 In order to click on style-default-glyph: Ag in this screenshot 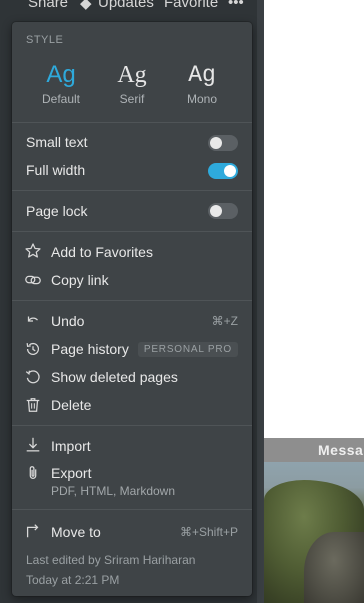, I will do `click(61, 74)`.